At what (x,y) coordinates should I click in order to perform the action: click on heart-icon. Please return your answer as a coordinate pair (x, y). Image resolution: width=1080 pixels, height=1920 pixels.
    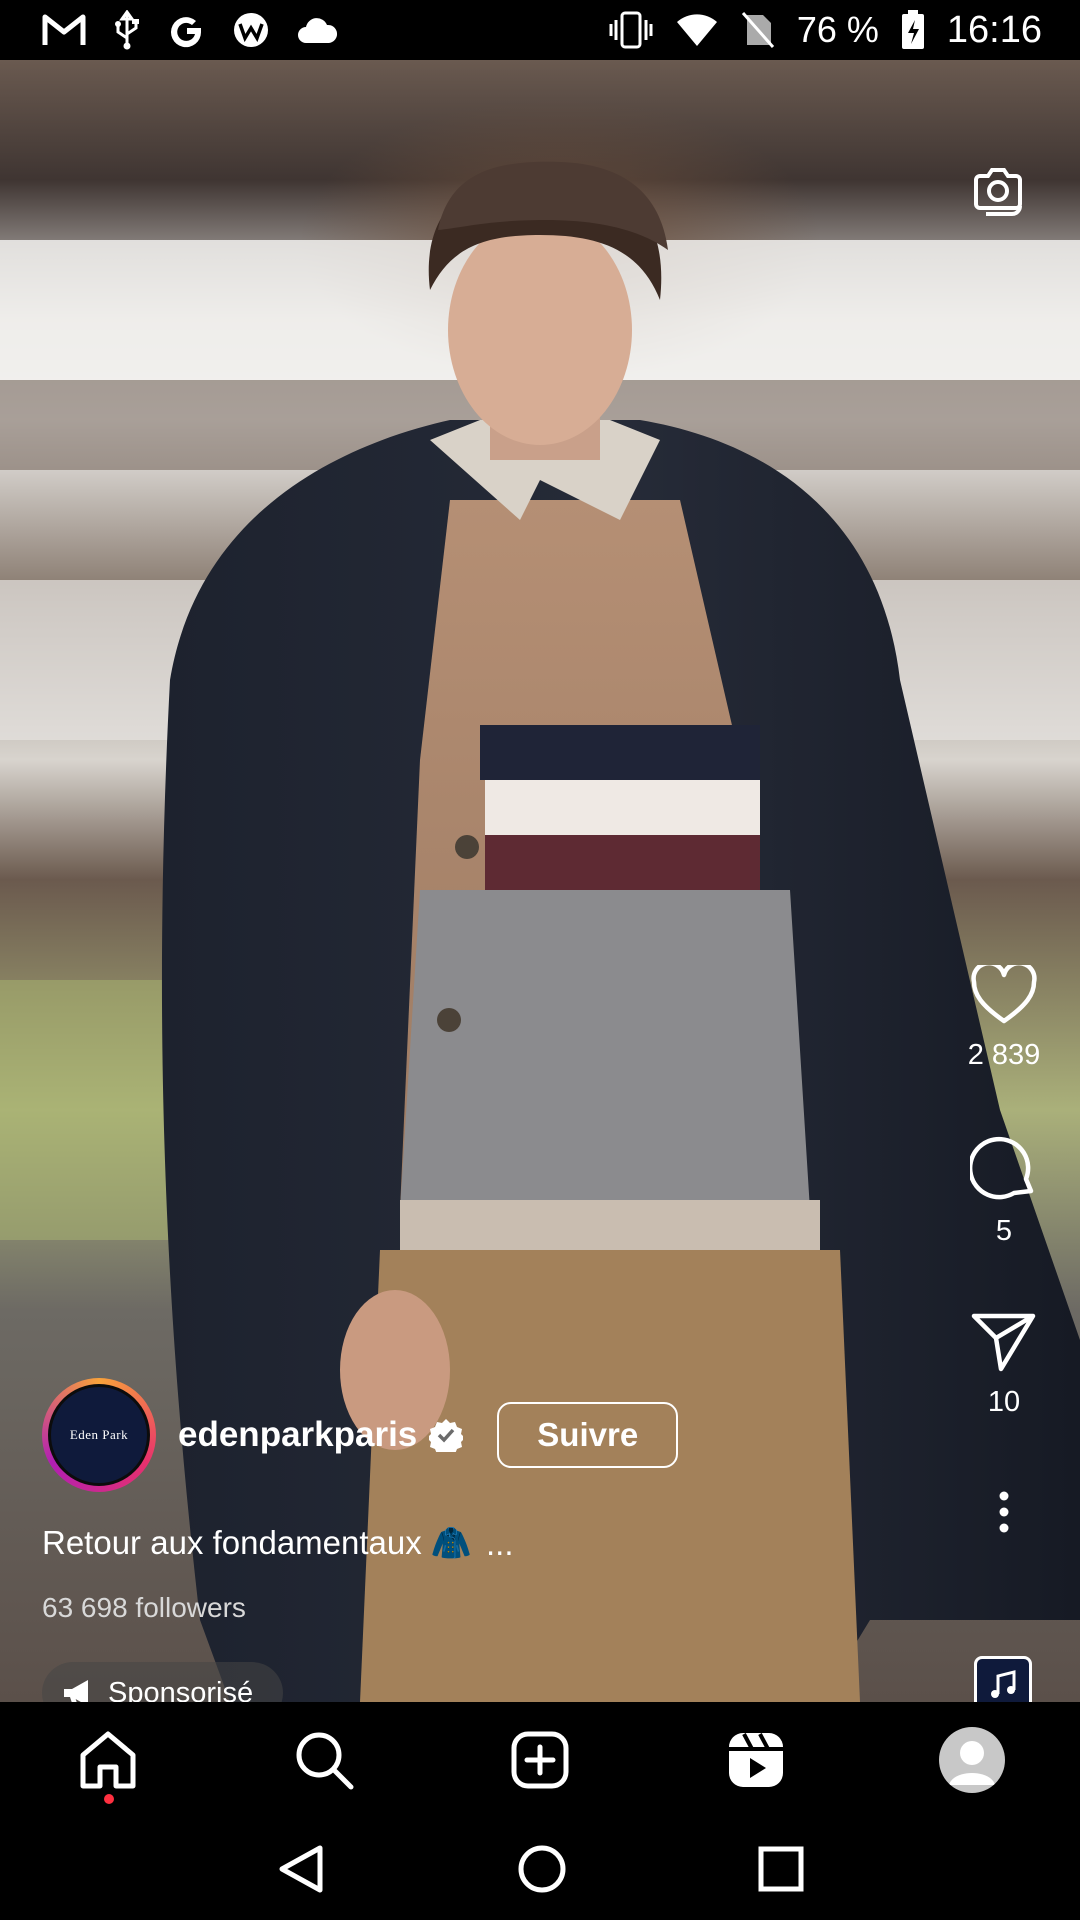
    Looking at the image, I should click on (1004, 995).